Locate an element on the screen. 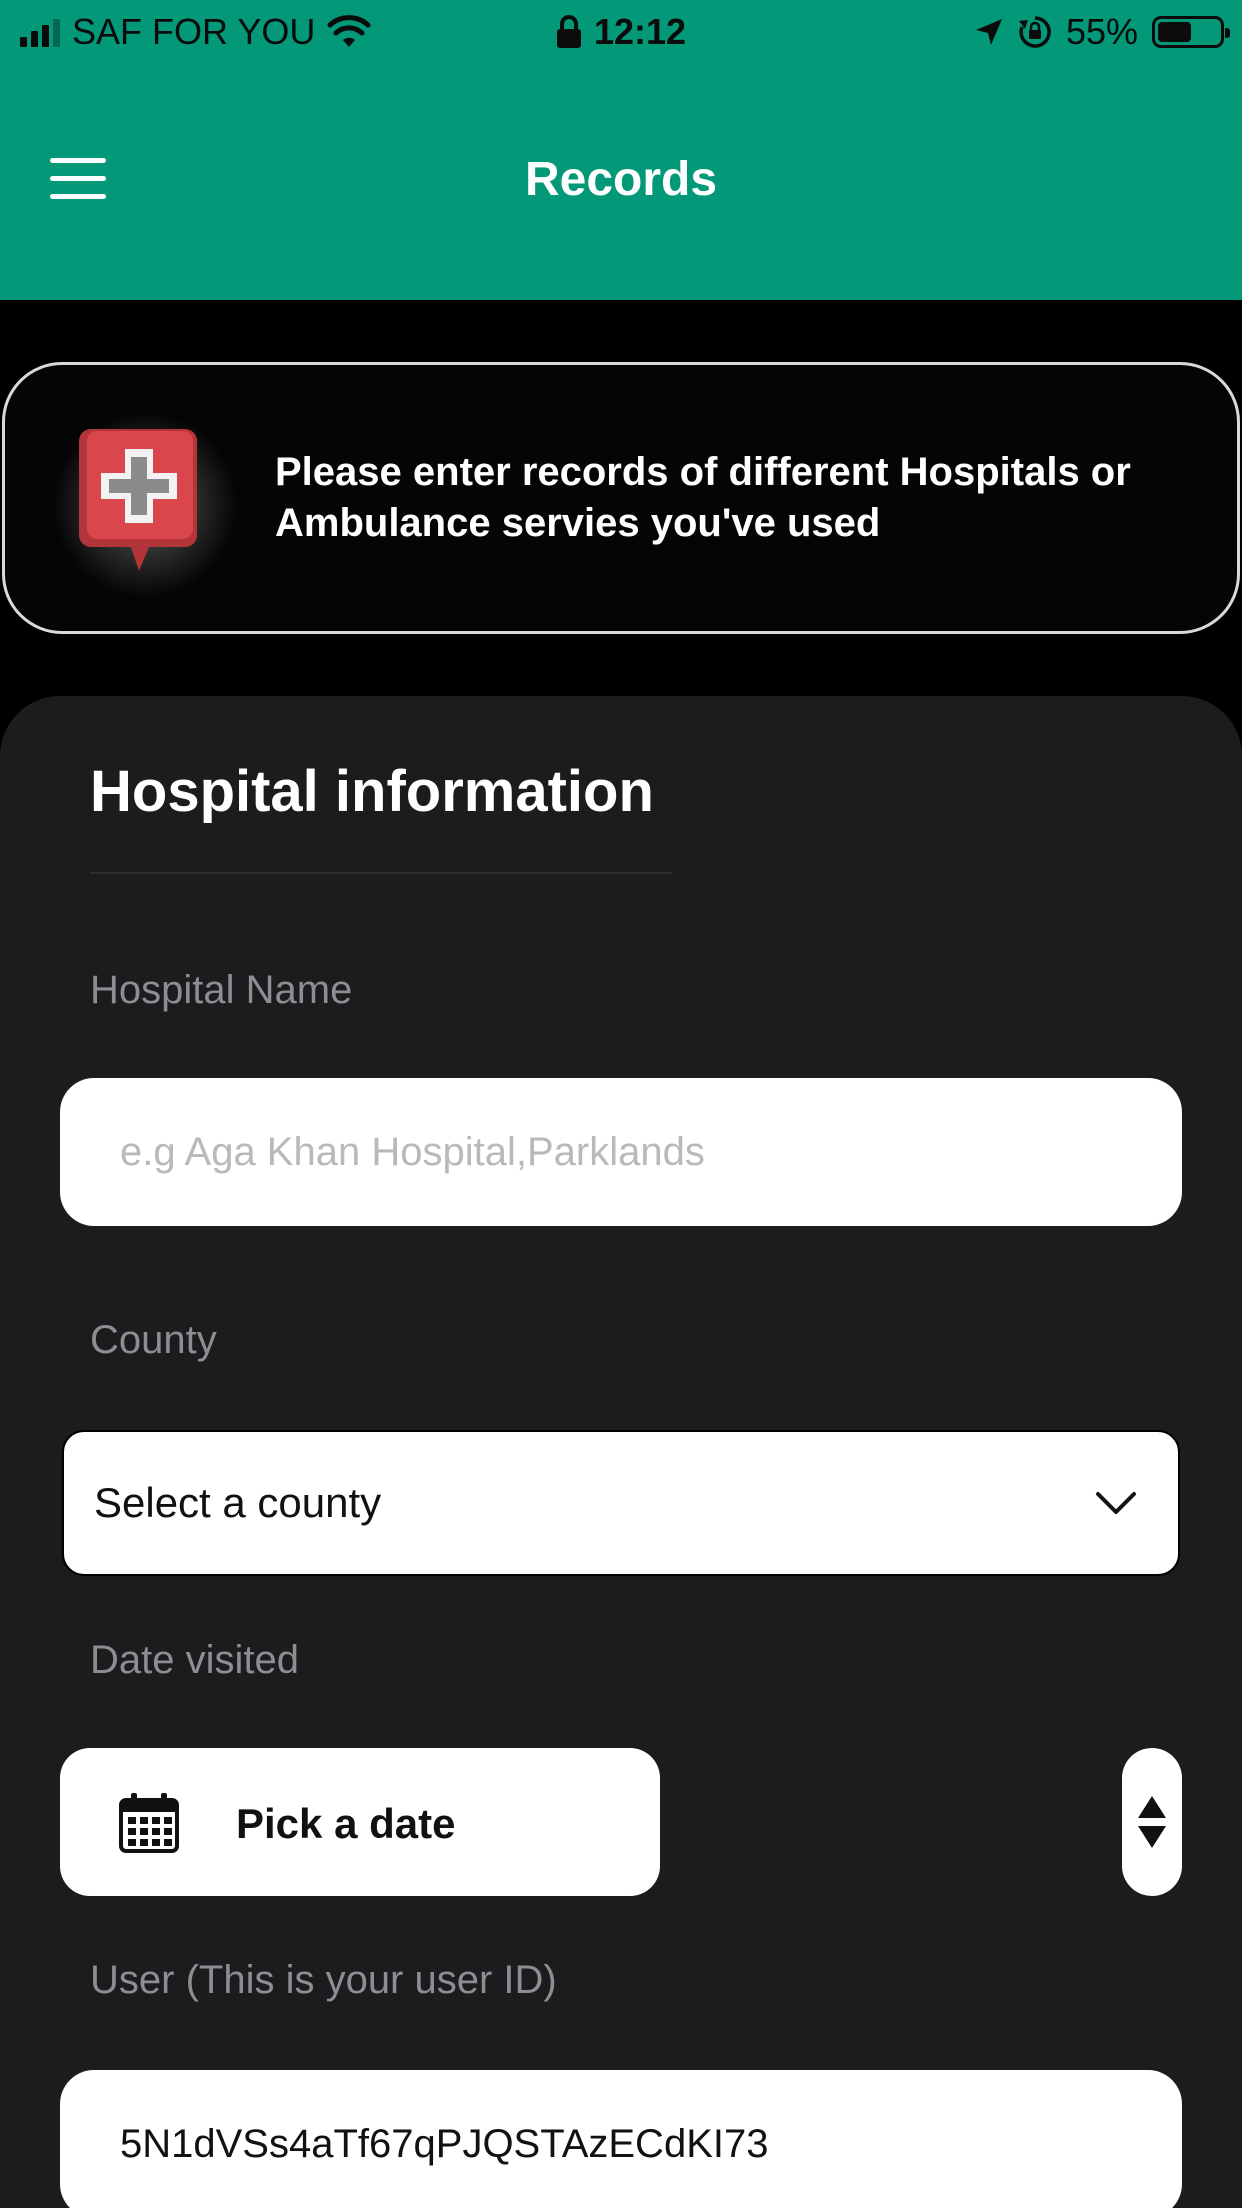  date-stepper is located at coordinates (1152, 1822).